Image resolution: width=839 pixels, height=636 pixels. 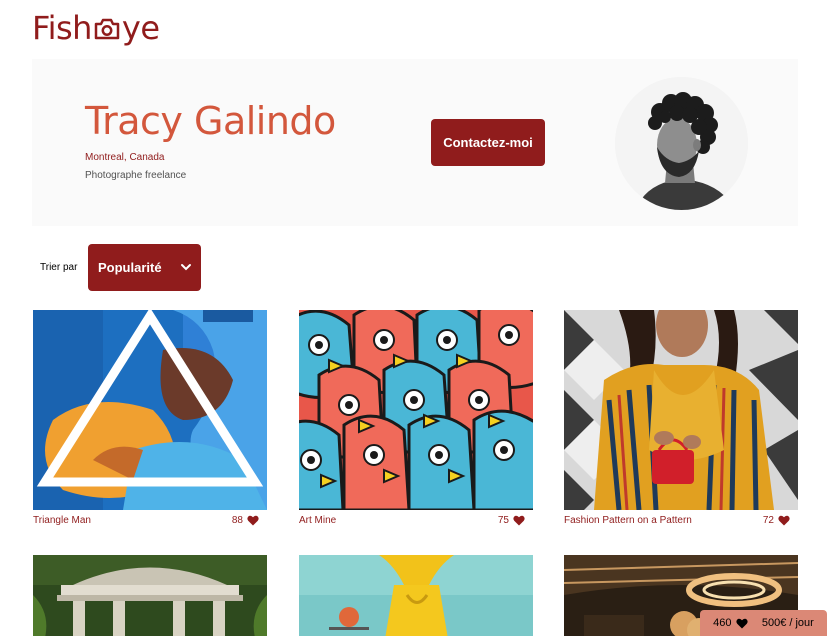 I want to click on photographer-location: Montreal, Canada, so click(x=125, y=157).